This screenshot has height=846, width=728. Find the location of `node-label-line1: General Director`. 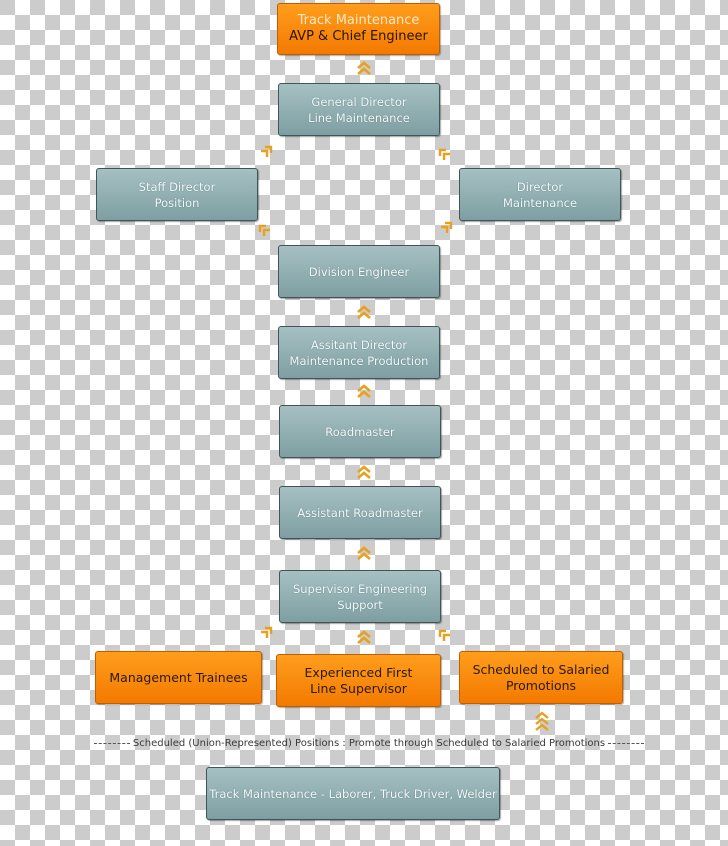

node-label-line1: General Director is located at coordinates (359, 101).